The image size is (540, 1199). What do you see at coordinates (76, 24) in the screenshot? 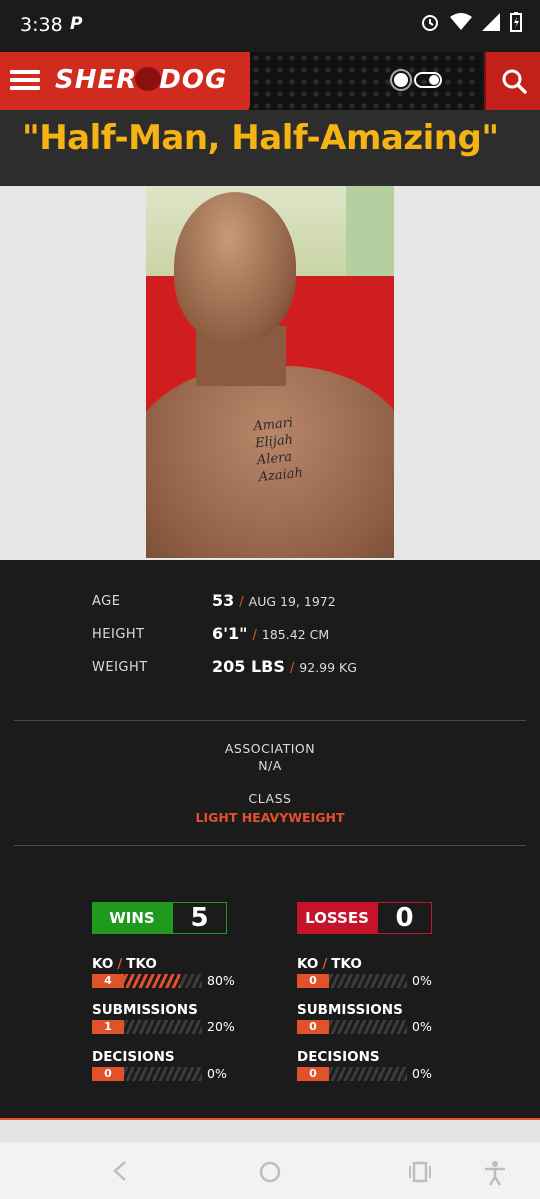
I see `paypal-icon: P` at bounding box center [76, 24].